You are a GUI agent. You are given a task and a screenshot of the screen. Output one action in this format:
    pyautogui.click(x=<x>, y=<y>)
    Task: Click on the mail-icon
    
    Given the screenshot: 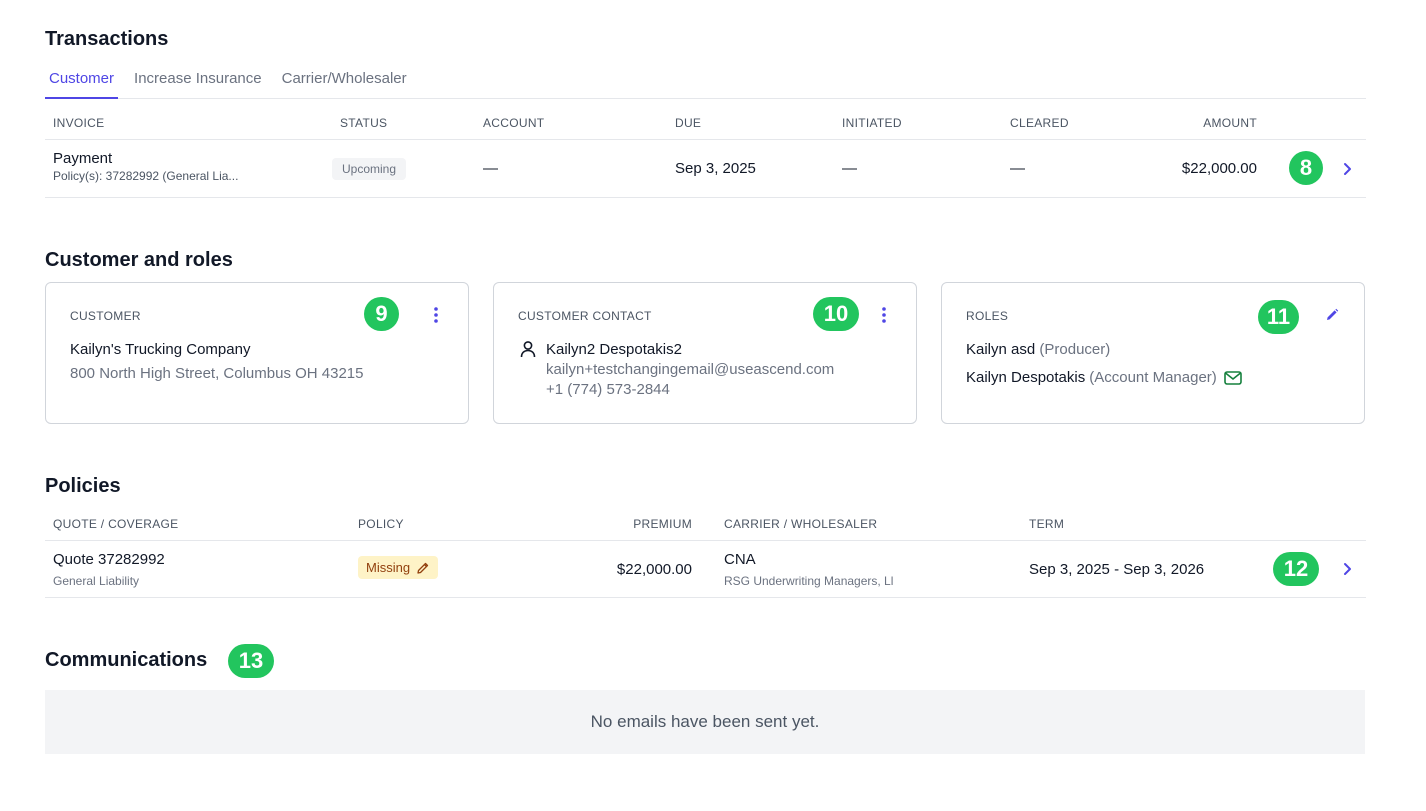 What is the action you would take?
    pyautogui.click(x=1232, y=377)
    